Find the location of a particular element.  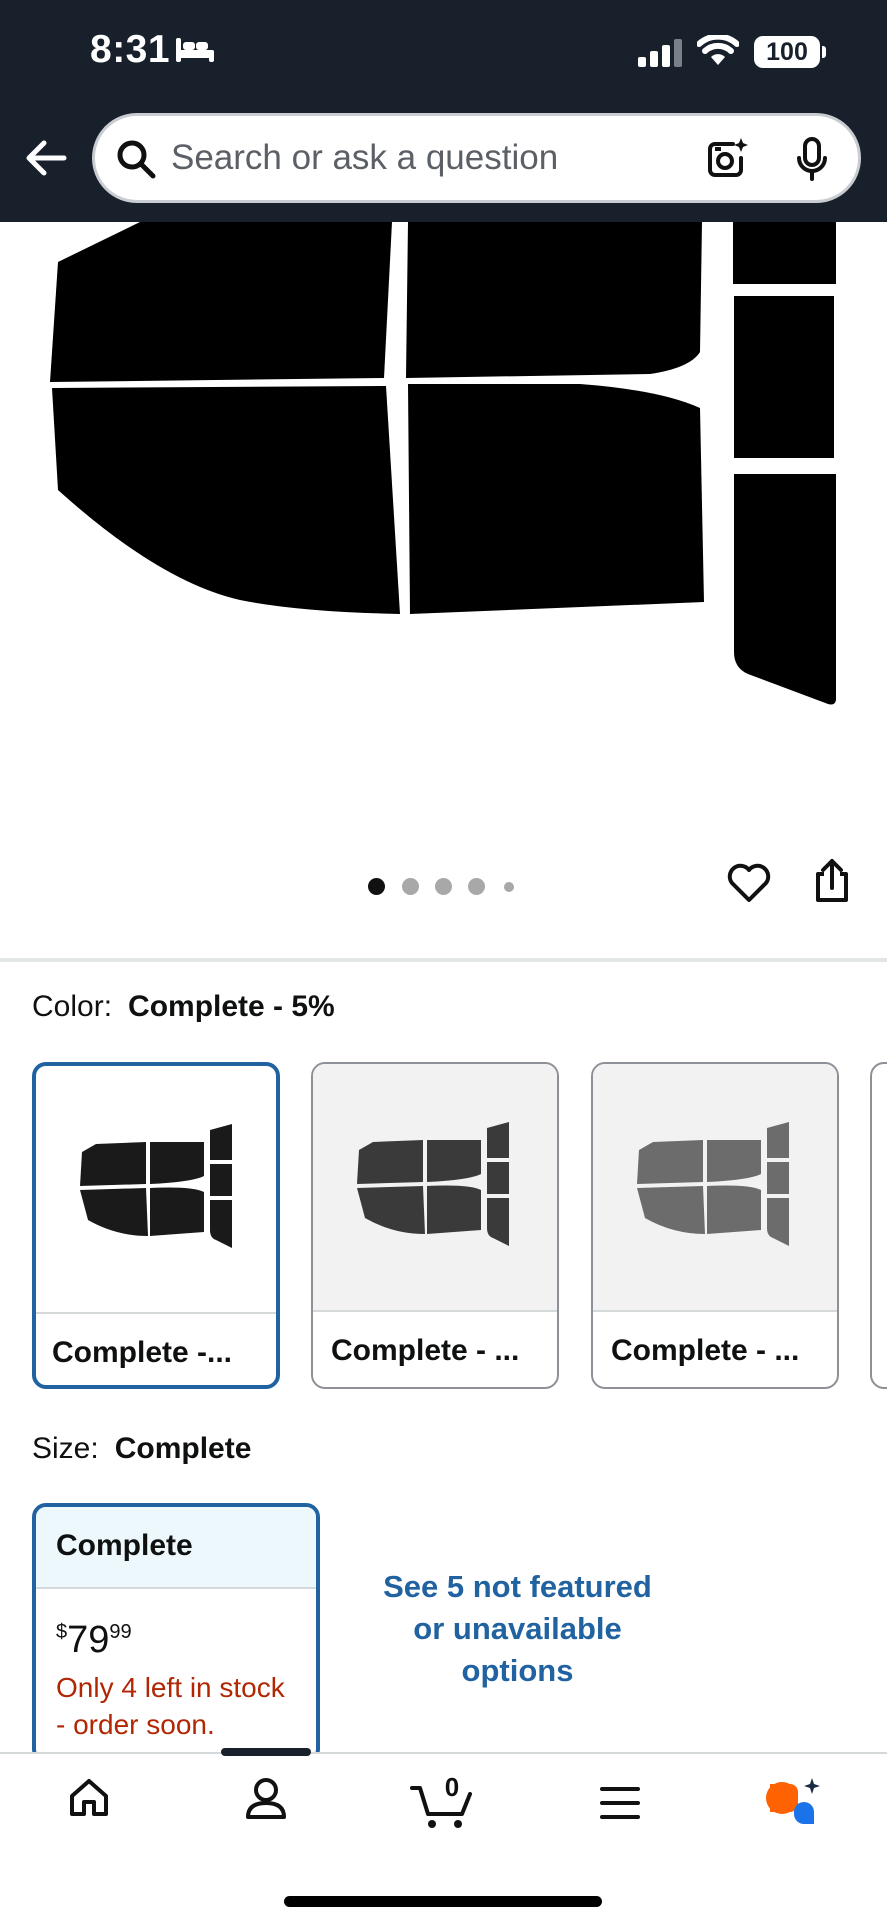

see-more-line: See 5 not featured is located at coordinates (517, 1586).